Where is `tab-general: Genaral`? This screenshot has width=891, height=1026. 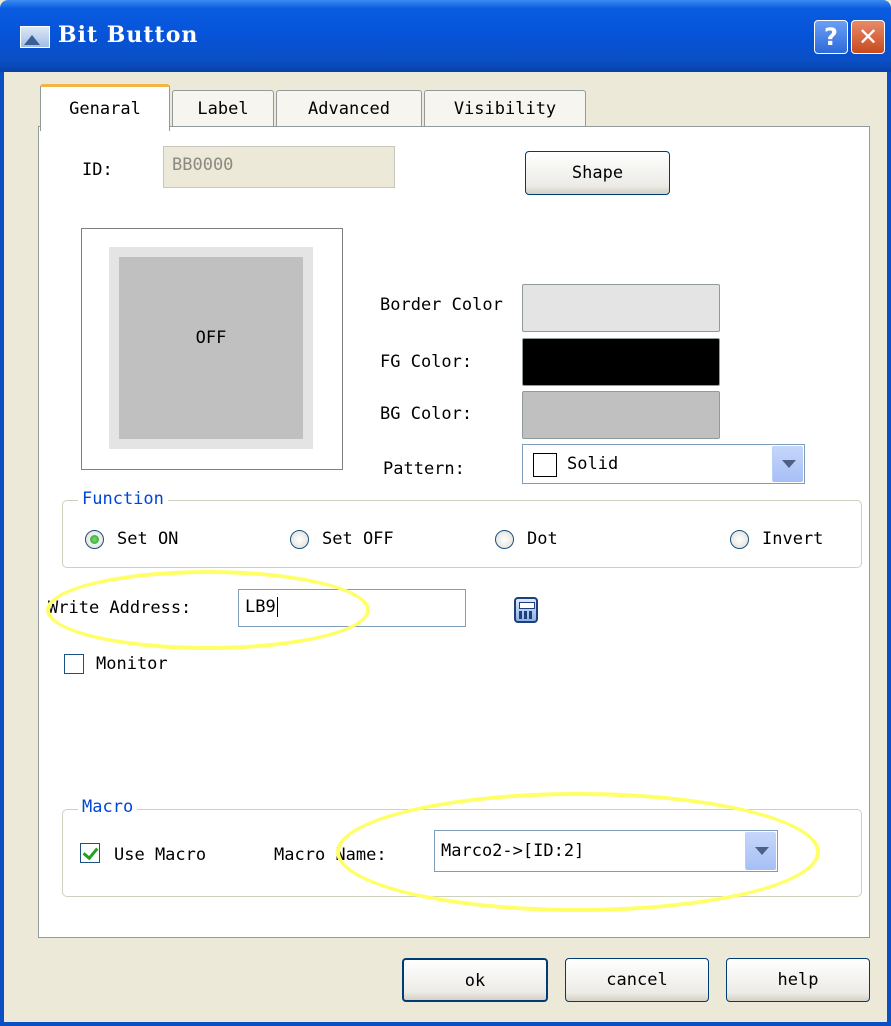 tab-general: Genaral is located at coordinates (105, 107).